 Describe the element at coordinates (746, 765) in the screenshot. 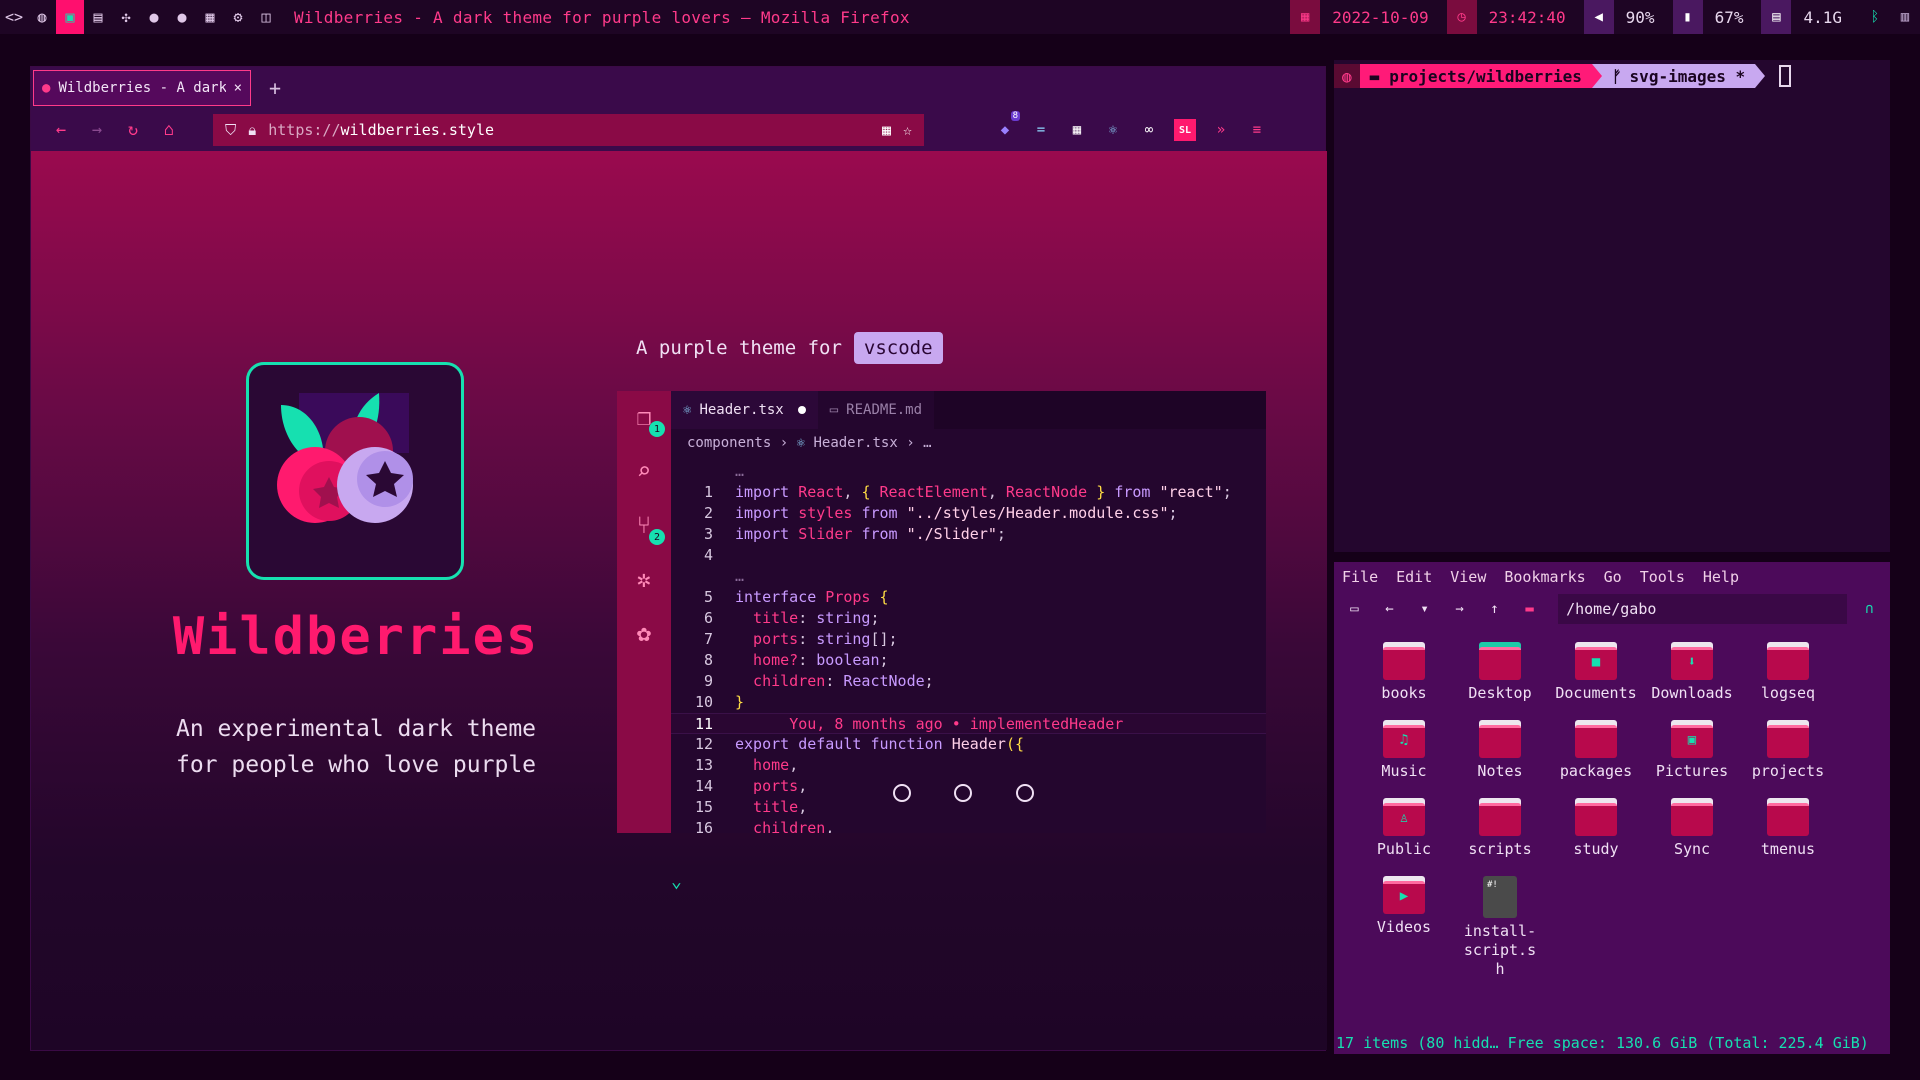

I see `code-line: 13 home,` at that location.